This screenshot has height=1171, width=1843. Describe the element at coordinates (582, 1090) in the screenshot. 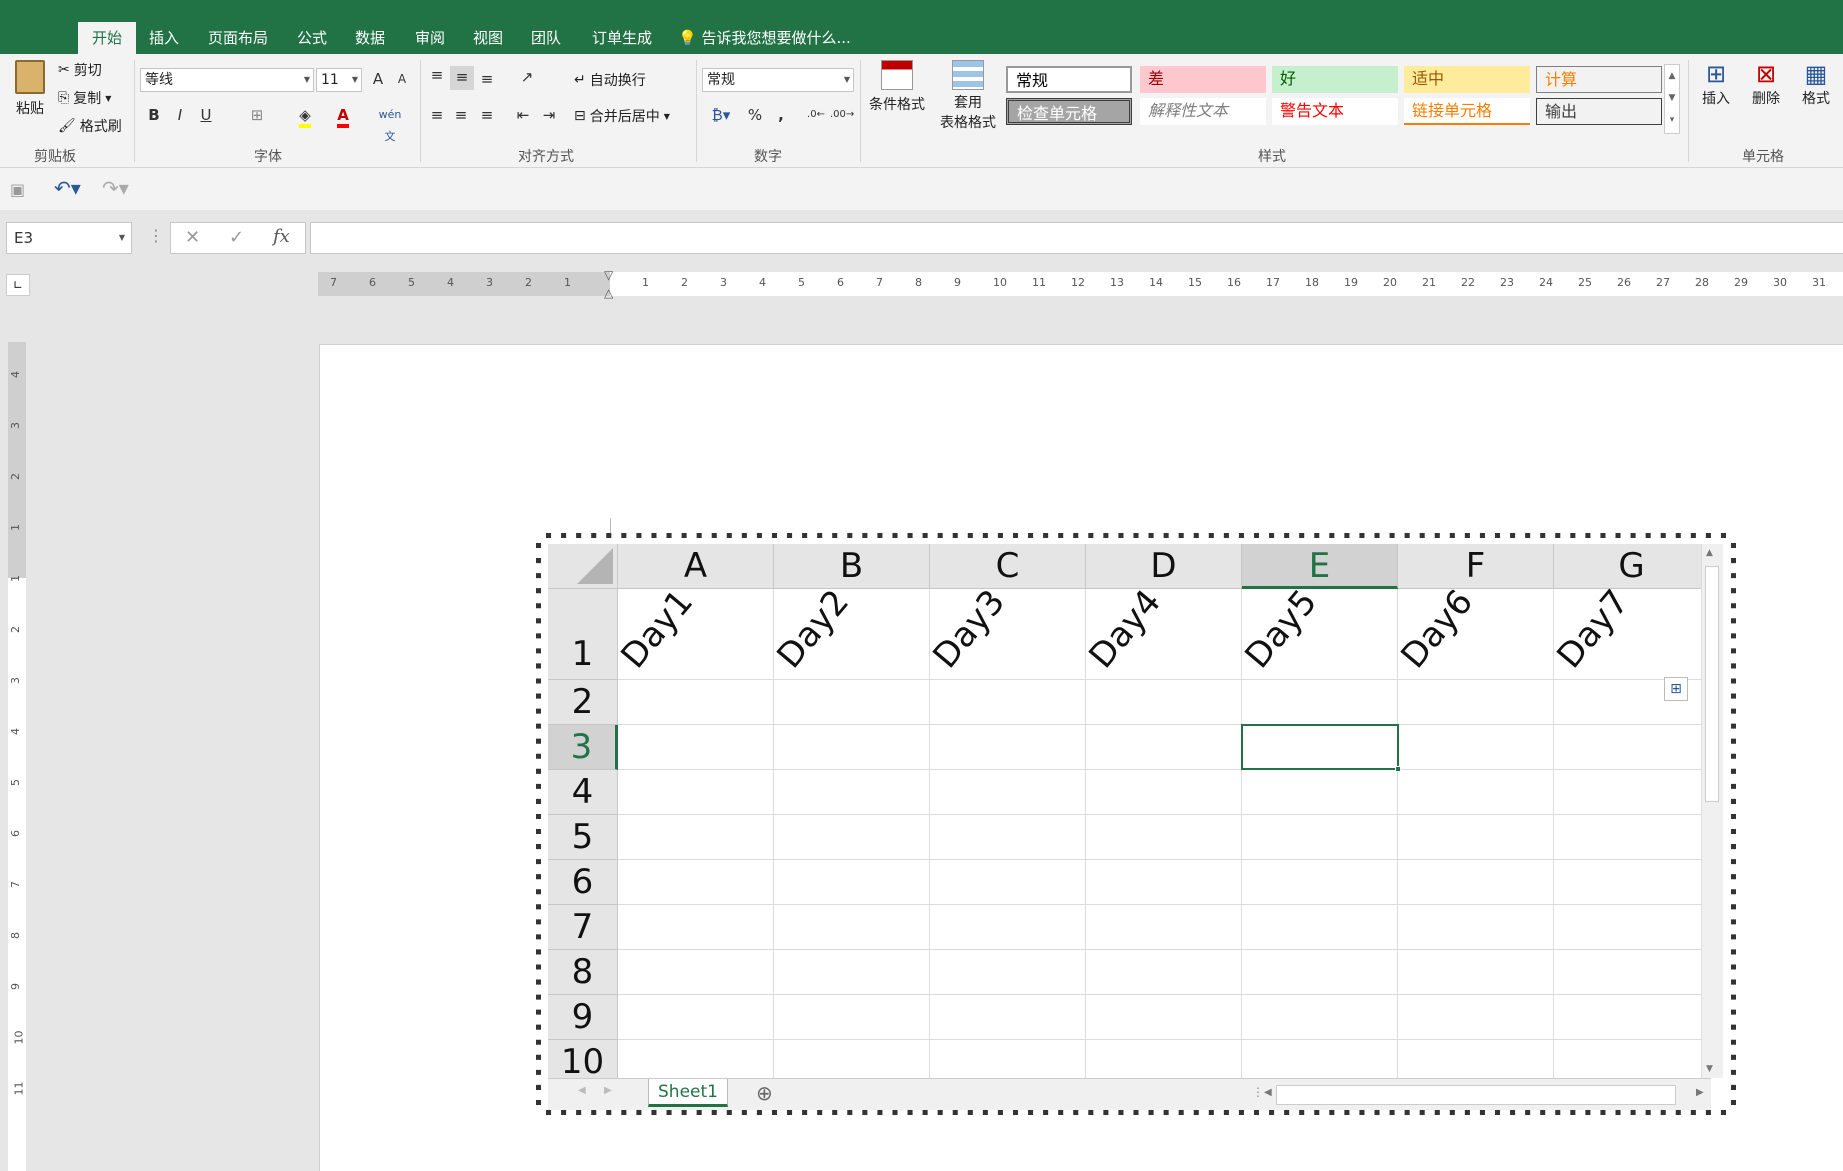

I see `prev-sheet-icon: ◀` at that location.